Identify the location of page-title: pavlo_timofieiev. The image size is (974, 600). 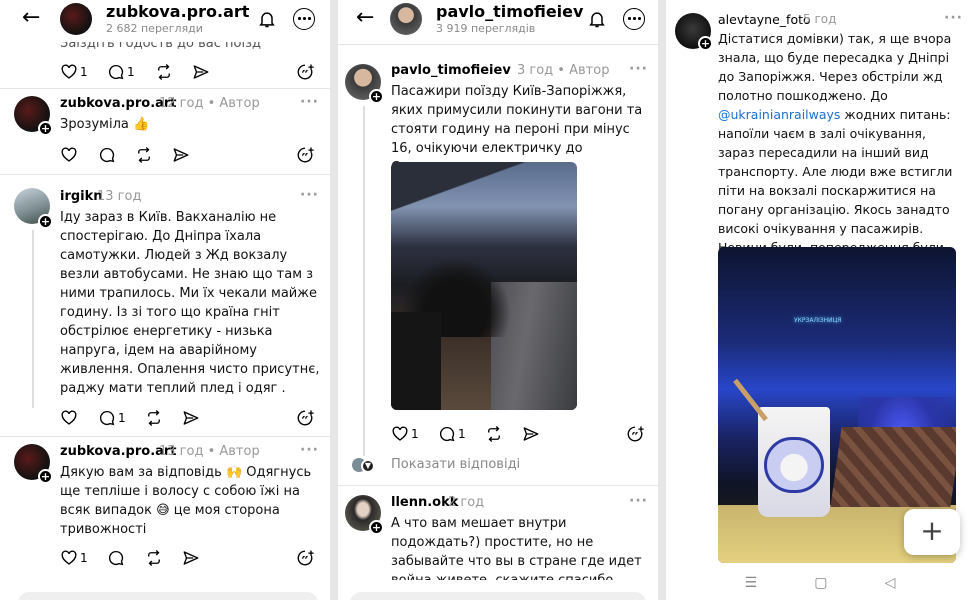
(510, 11).